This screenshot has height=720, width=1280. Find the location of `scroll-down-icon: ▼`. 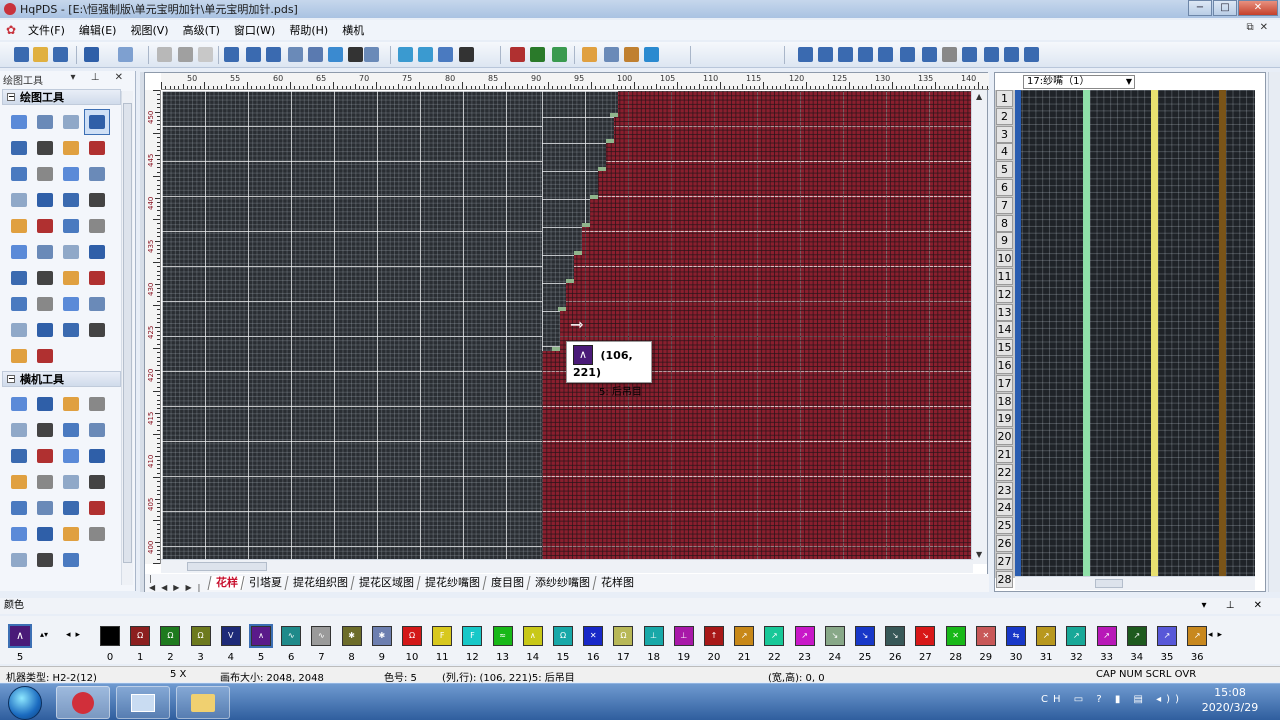

scroll-down-icon: ▼ is located at coordinates (979, 554).